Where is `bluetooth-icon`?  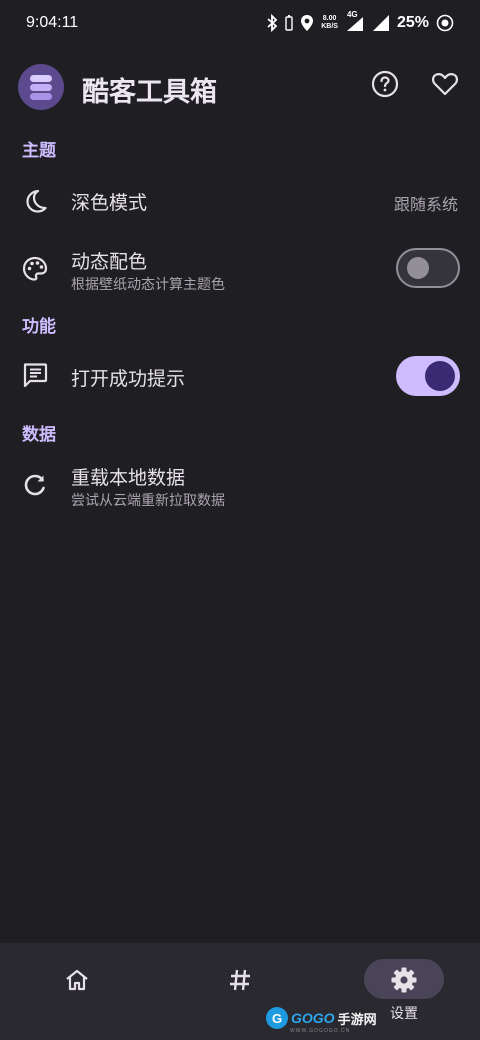 bluetooth-icon is located at coordinates (272, 23).